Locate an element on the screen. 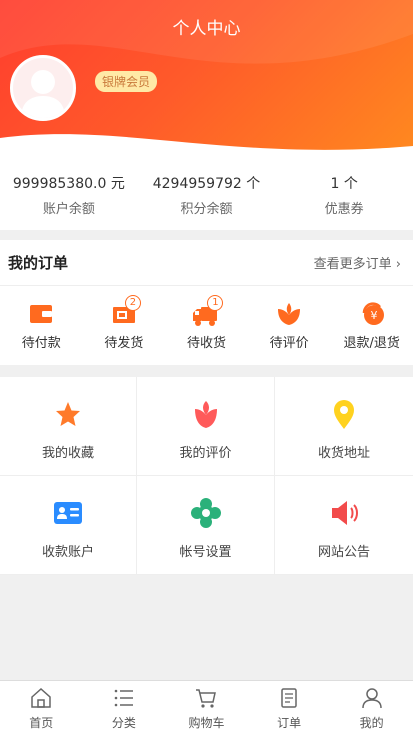  user-icon is located at coordinates (372, 698).